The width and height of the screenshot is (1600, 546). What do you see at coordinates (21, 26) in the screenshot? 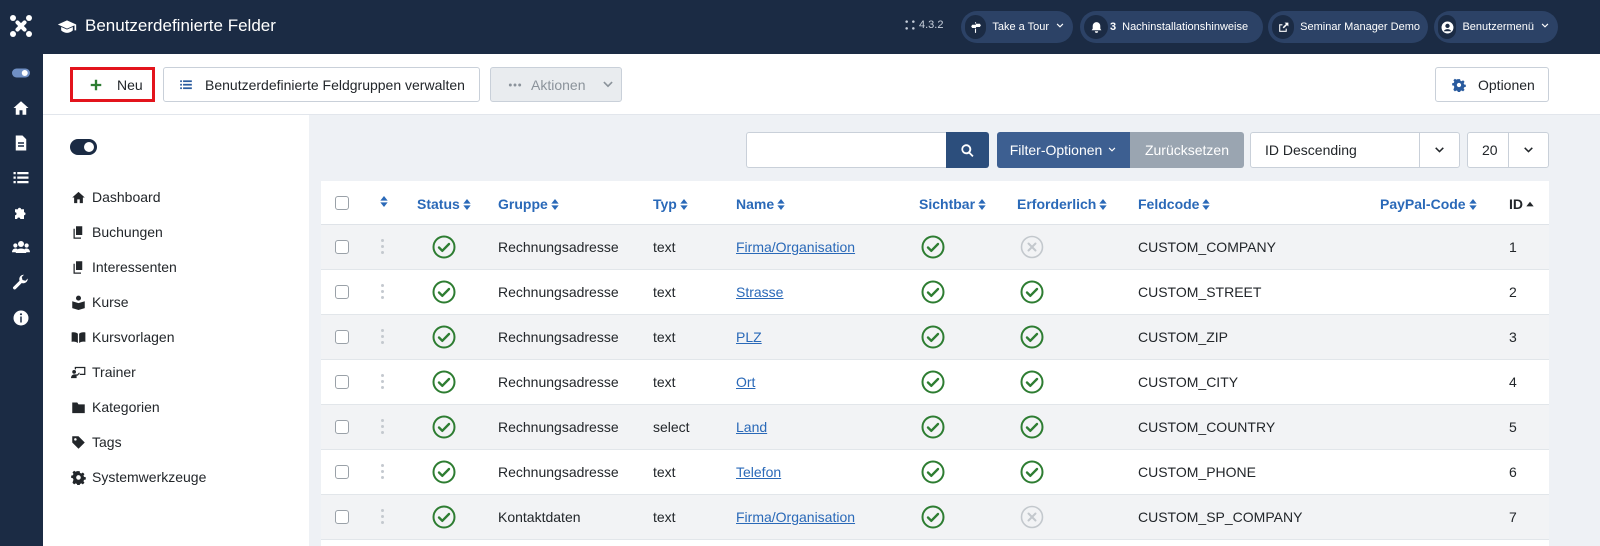
I see `joomla-logo-icon` at bounding box center [21, 26].